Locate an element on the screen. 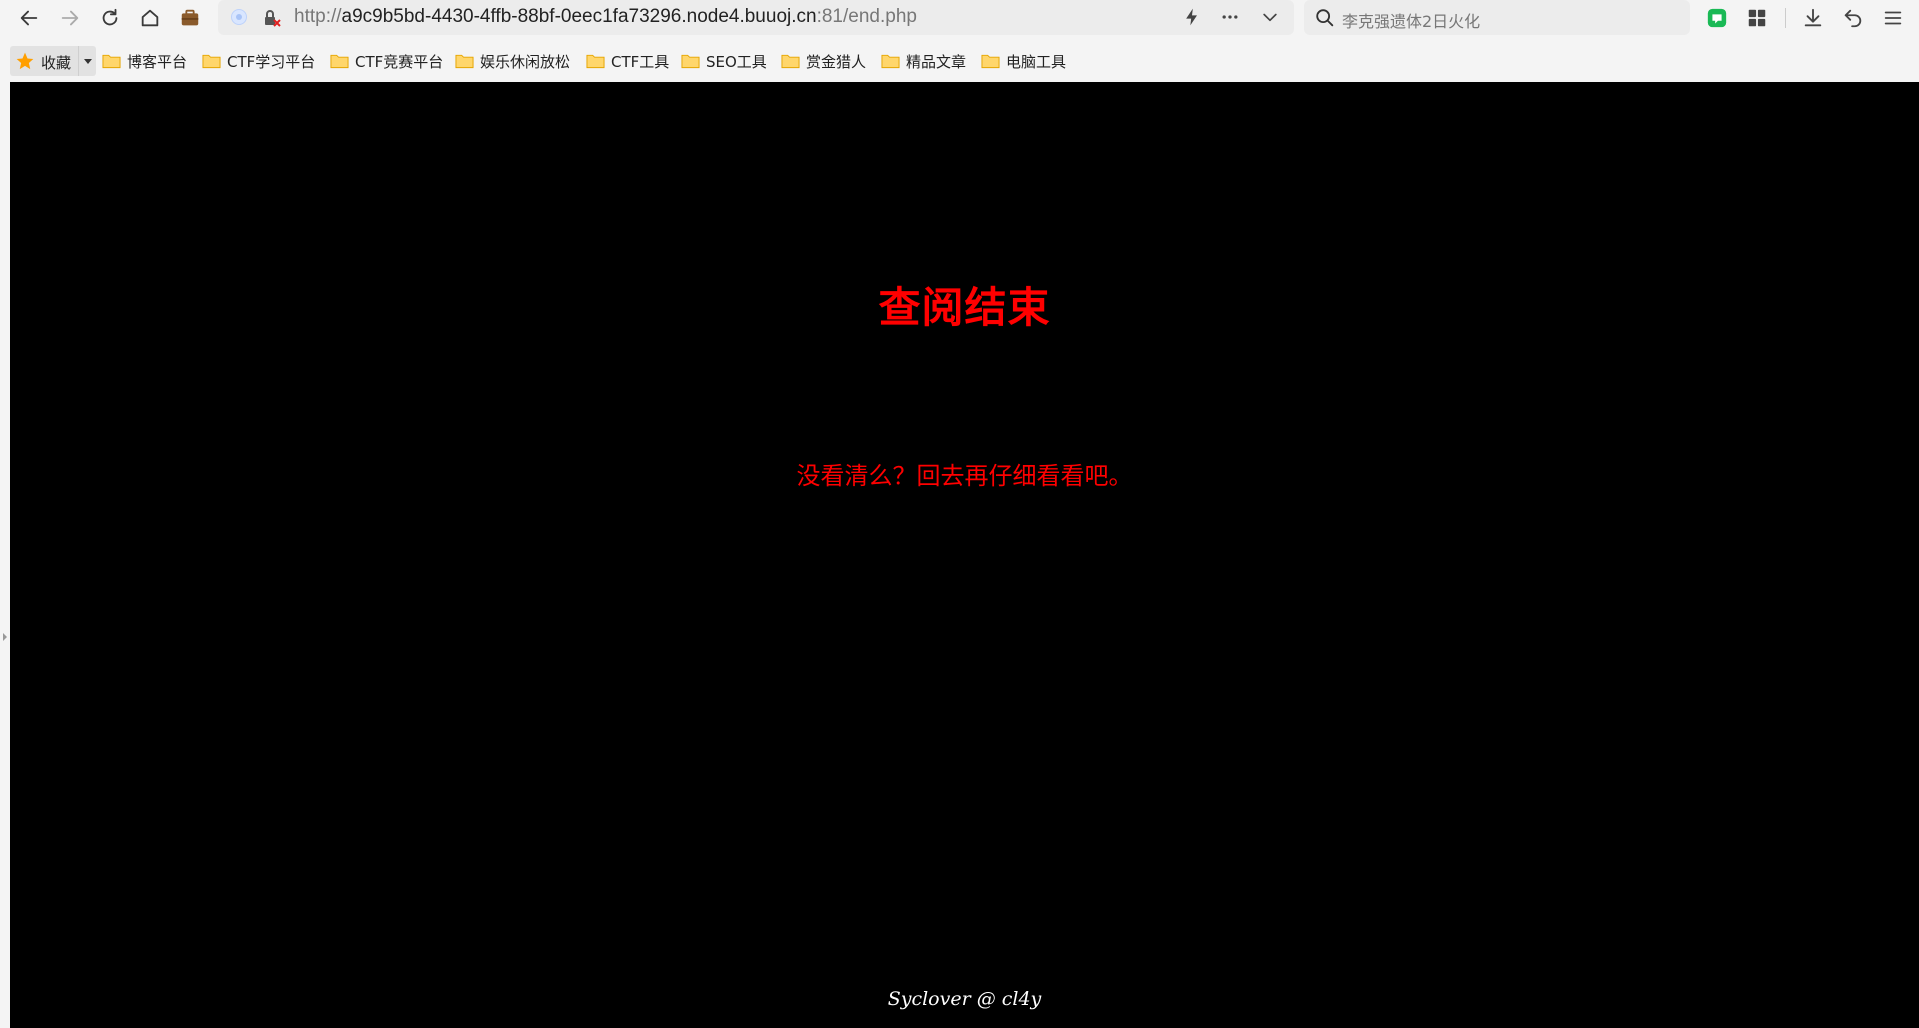 The width and height of the screenshot is (1919, 1028). url-path: :81/end.php is located at coordinates (866, 16).